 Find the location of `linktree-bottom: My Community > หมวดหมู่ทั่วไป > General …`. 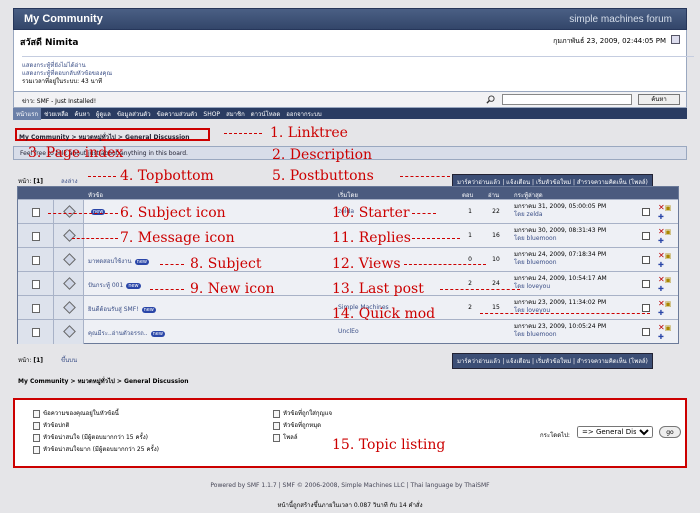

linktree-bottom: My Community > หมวดหมู่ทั่วไป > General … is located at coordinates (103, 381).